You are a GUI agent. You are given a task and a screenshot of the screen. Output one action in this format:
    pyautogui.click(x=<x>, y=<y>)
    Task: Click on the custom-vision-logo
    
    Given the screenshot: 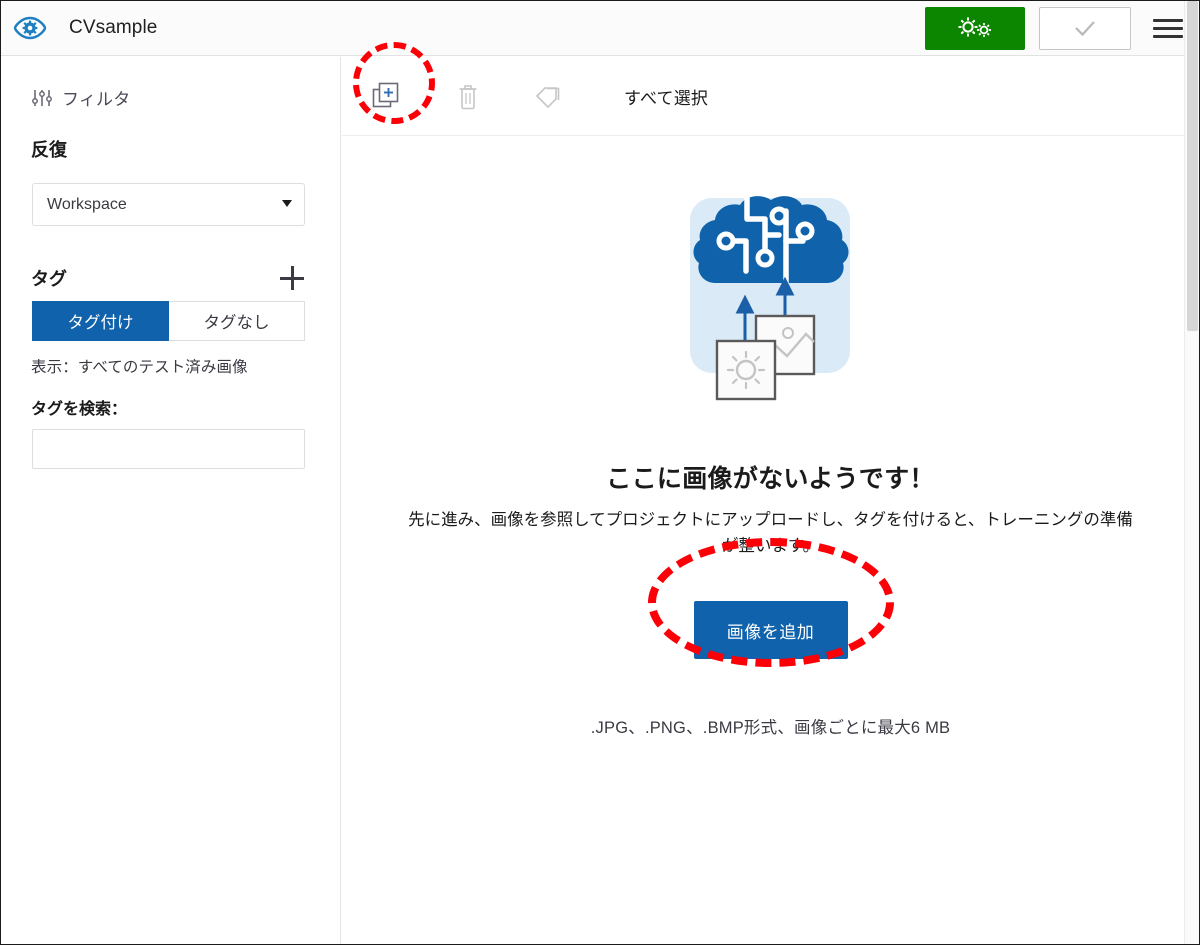 What is the action you would take?
    pyautogui.click(x=30, y=28)
    